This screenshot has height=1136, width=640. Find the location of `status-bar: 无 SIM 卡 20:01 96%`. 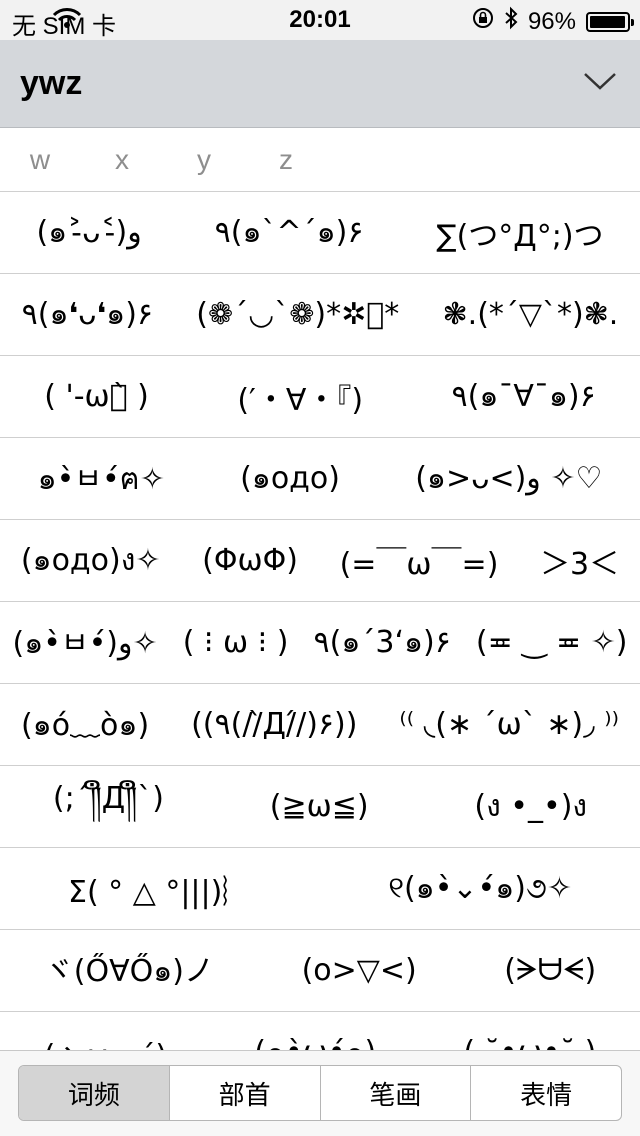

status-bar: 无 SIM 卡 20:01 96% is located at coordinates (320, 20).